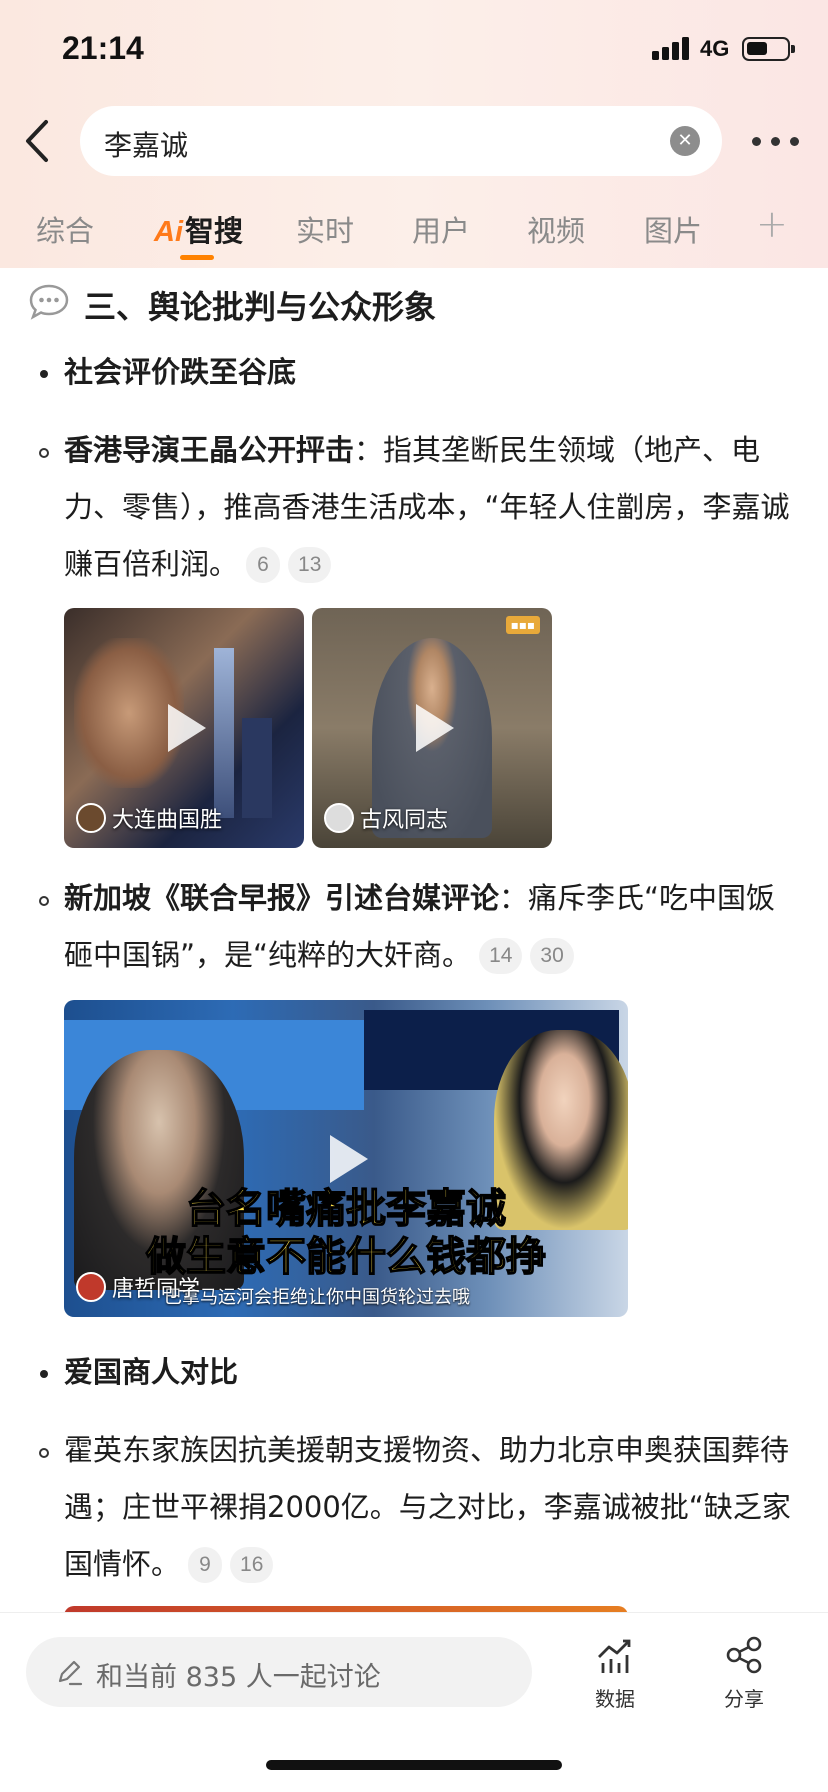  Describe the element at coordinates (205, 1565) in the screenshot. I see `citation-badge: 9` at that location.